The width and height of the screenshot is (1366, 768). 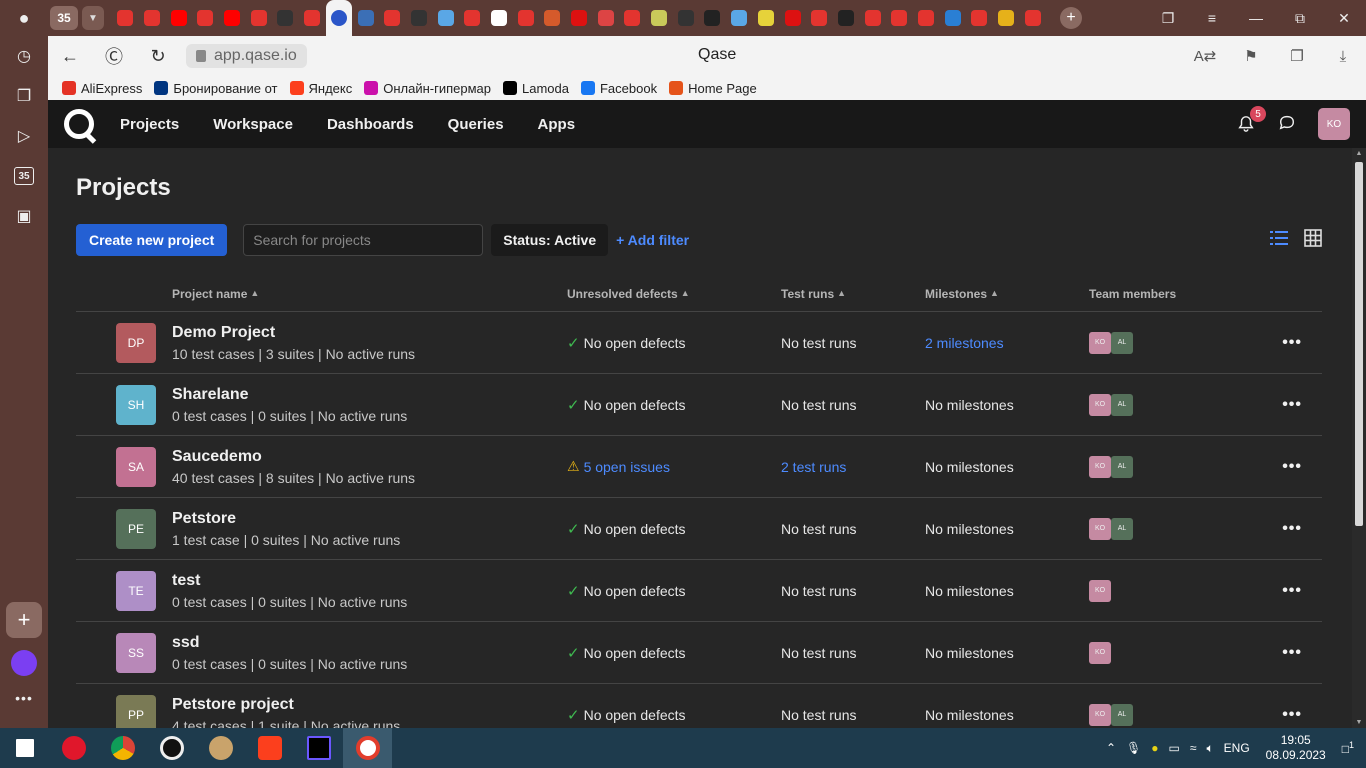 I want to click on scroll-down-icon: ▼, so click(x=1359, y=722).